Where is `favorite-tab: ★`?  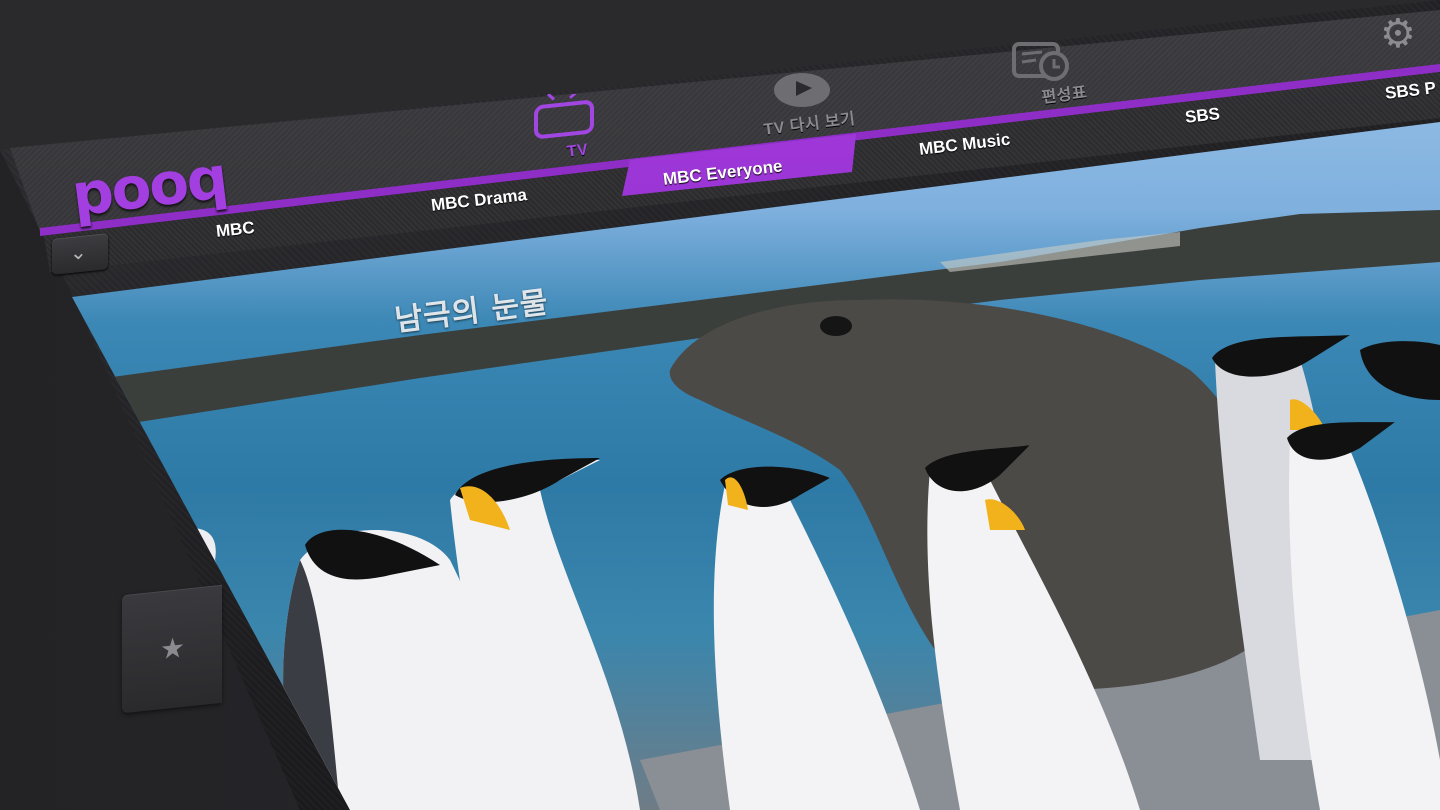 favorite-tab: ★ is located at coordinates (172, 649).